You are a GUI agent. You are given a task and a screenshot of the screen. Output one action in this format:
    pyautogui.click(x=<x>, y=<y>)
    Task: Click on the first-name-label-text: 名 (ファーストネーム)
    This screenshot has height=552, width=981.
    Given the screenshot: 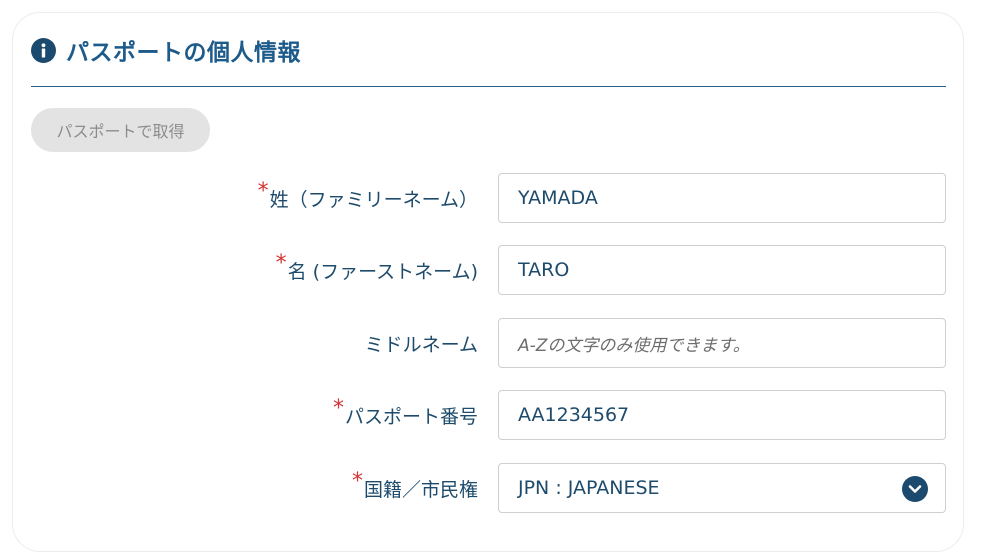 What is the action you would take?
    pyautogui.click(x=382, y=271)
    